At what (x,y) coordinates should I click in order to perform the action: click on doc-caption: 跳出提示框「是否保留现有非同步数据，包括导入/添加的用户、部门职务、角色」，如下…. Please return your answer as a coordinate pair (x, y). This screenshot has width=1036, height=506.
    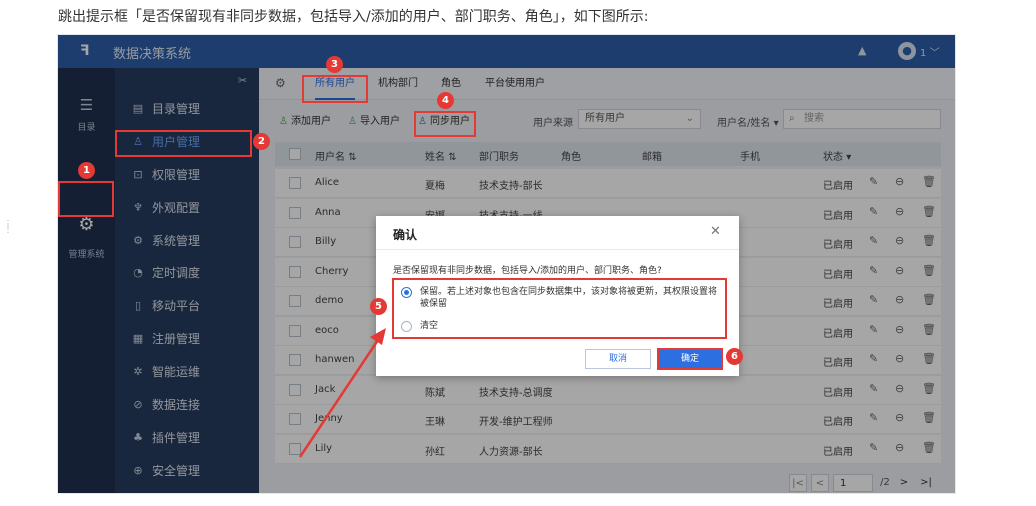
    Looking at the image, I should click on (353, 17).